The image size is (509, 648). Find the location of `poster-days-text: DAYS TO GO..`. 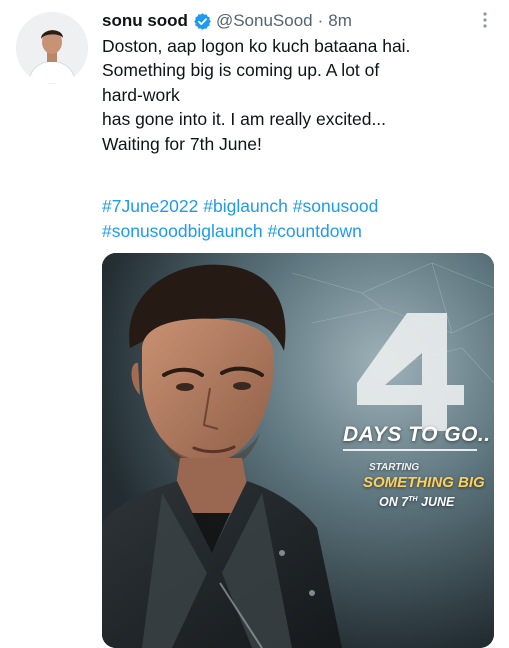

poster-days-text: DAYS TO GO.. is located at coordinates (417, 434).